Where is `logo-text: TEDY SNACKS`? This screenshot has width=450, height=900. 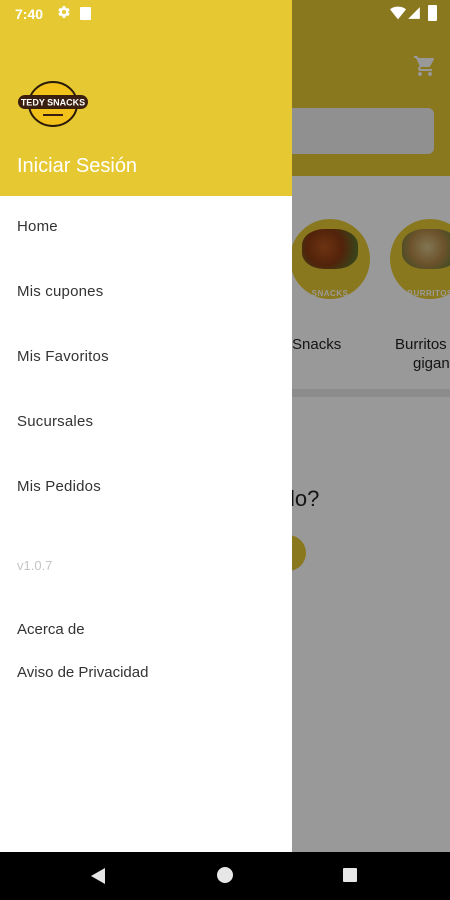 logo-text: TEDY SNACKS is located at coordinates (53, 103).